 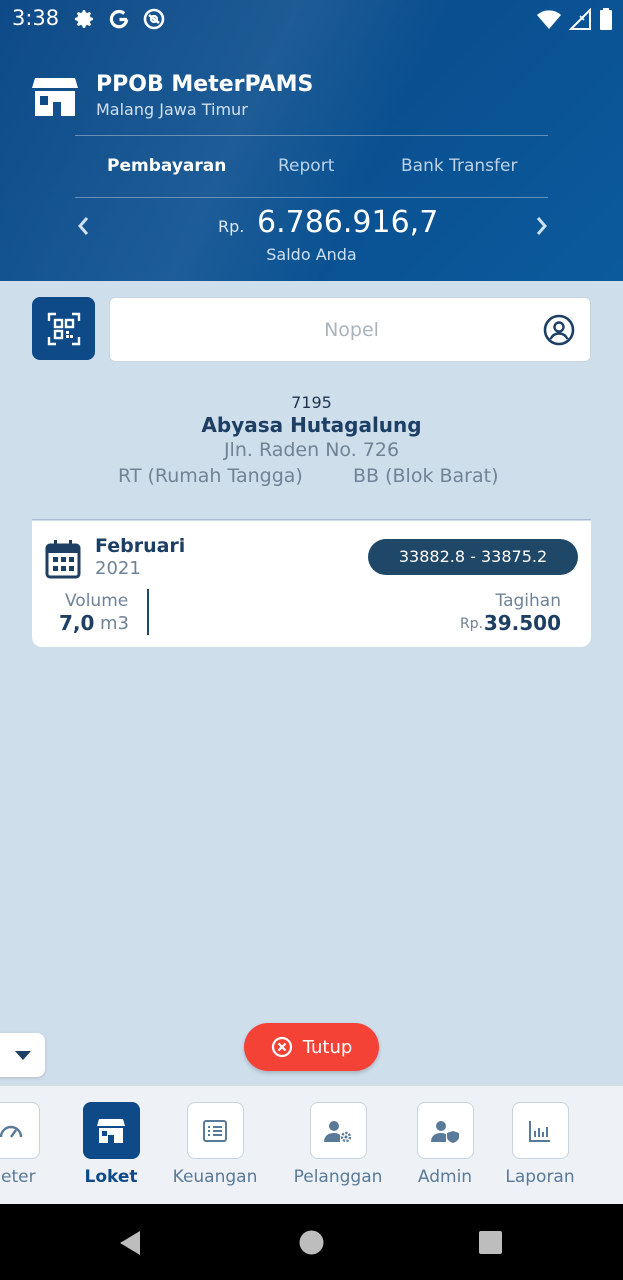 I want to click on nav-admin-label: Admin, so click(x=445, y=1177).